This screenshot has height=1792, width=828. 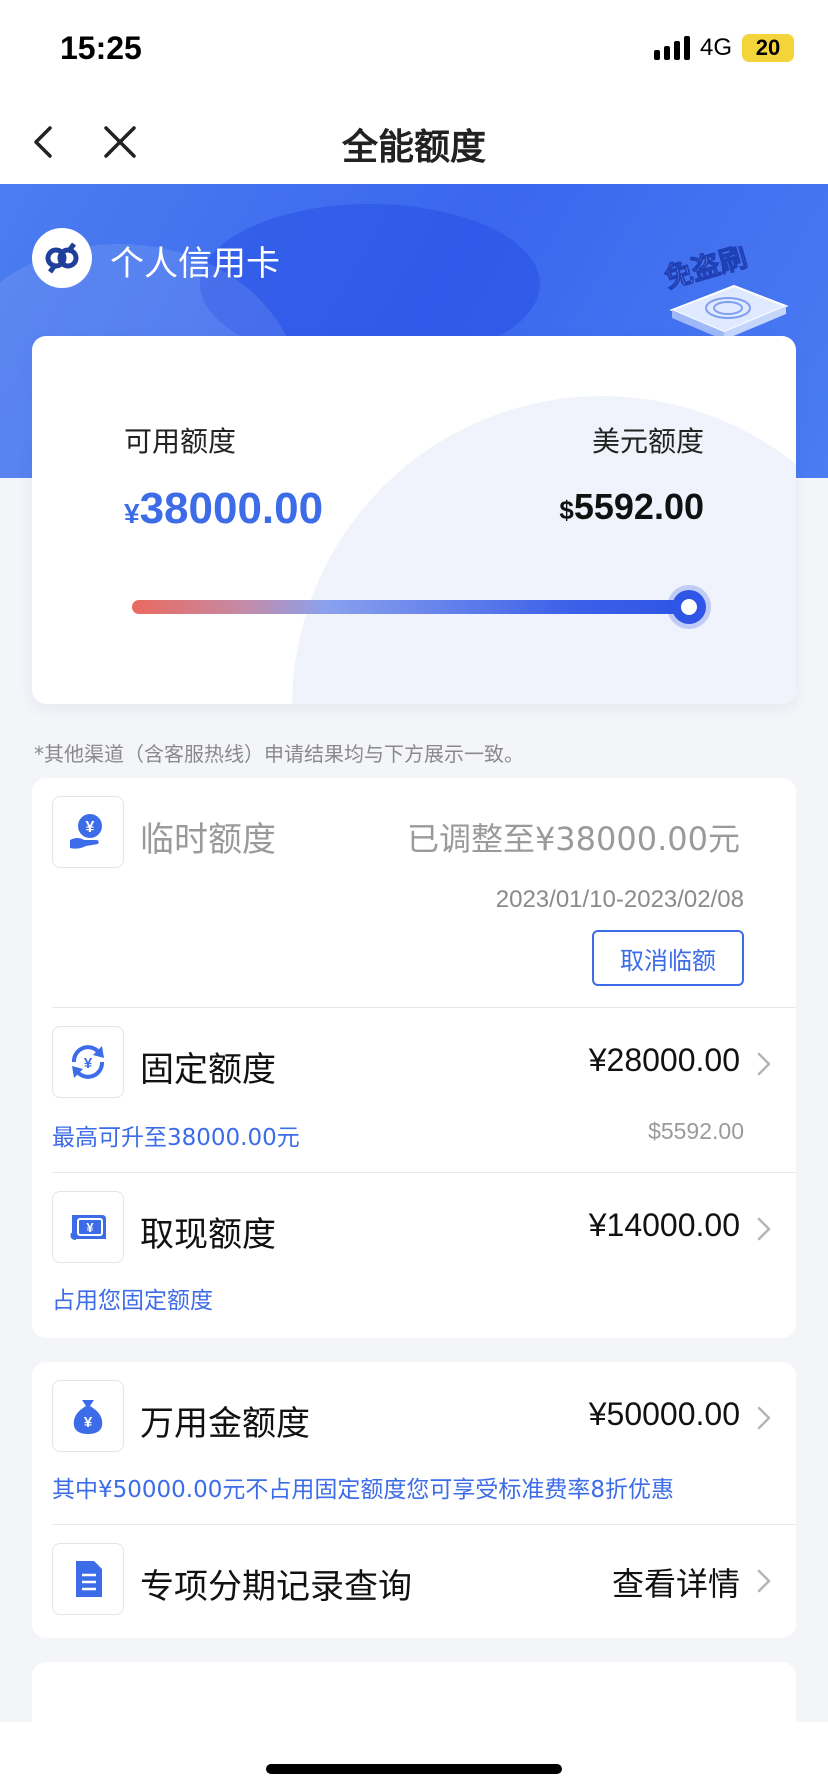 I want to click on cash-limit-row: ¥ 取现额度 ¥14000.00 占用您固定额度, so click(x=414, y=1255).